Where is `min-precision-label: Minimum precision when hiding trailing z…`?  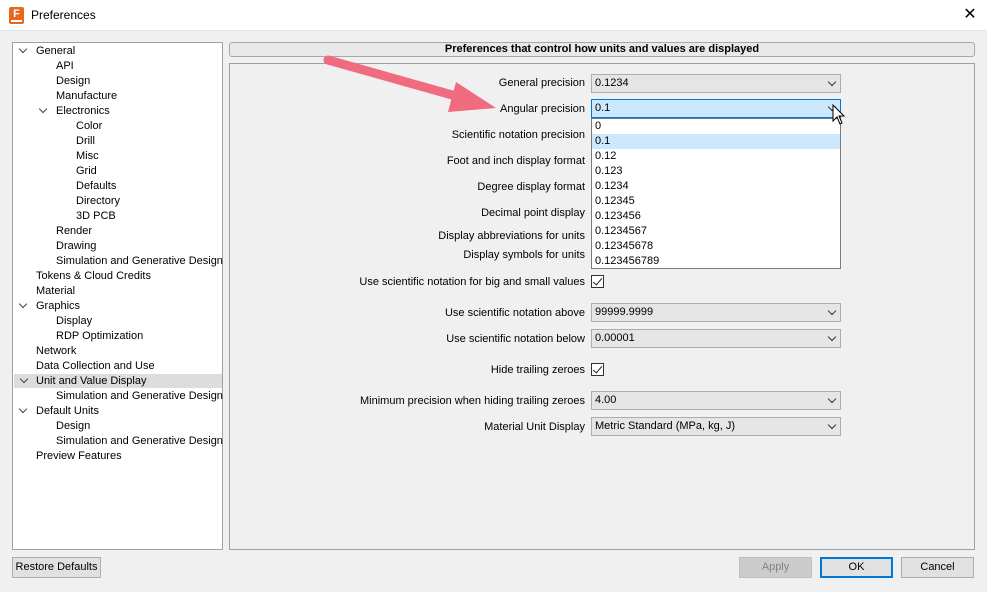 min-precision-label: Minimum precision when hiding trailing z… is located at coordinates (472, 401).